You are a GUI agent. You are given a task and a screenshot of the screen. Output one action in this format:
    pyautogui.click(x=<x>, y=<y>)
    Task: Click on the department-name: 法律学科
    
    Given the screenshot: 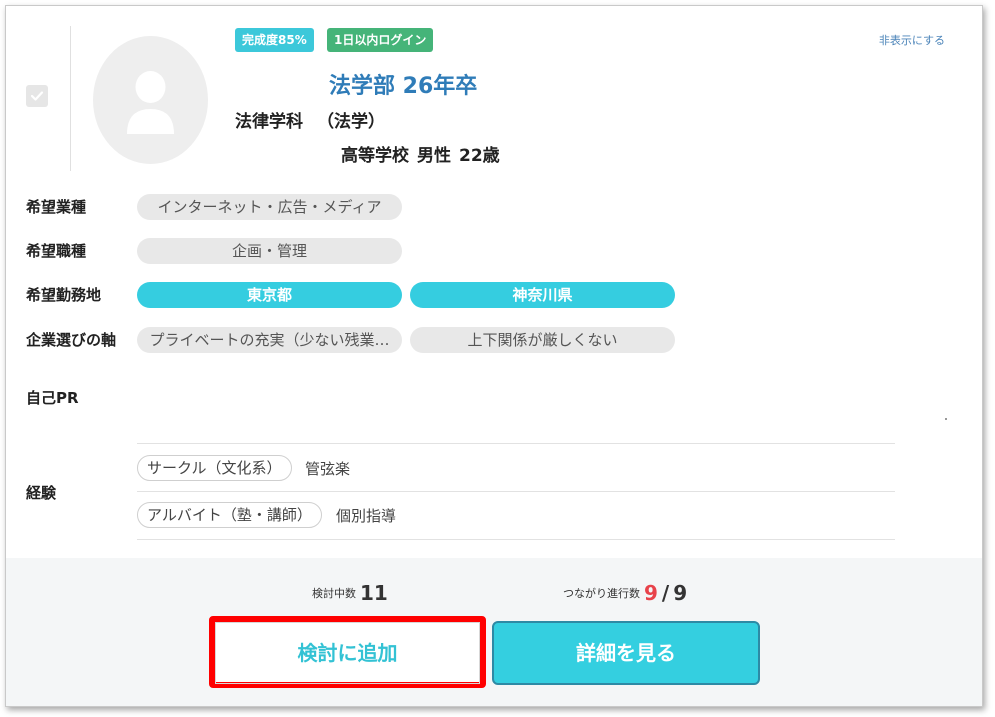 What is the action you would take?
    pyautogui.click(x=269, y=122)
    